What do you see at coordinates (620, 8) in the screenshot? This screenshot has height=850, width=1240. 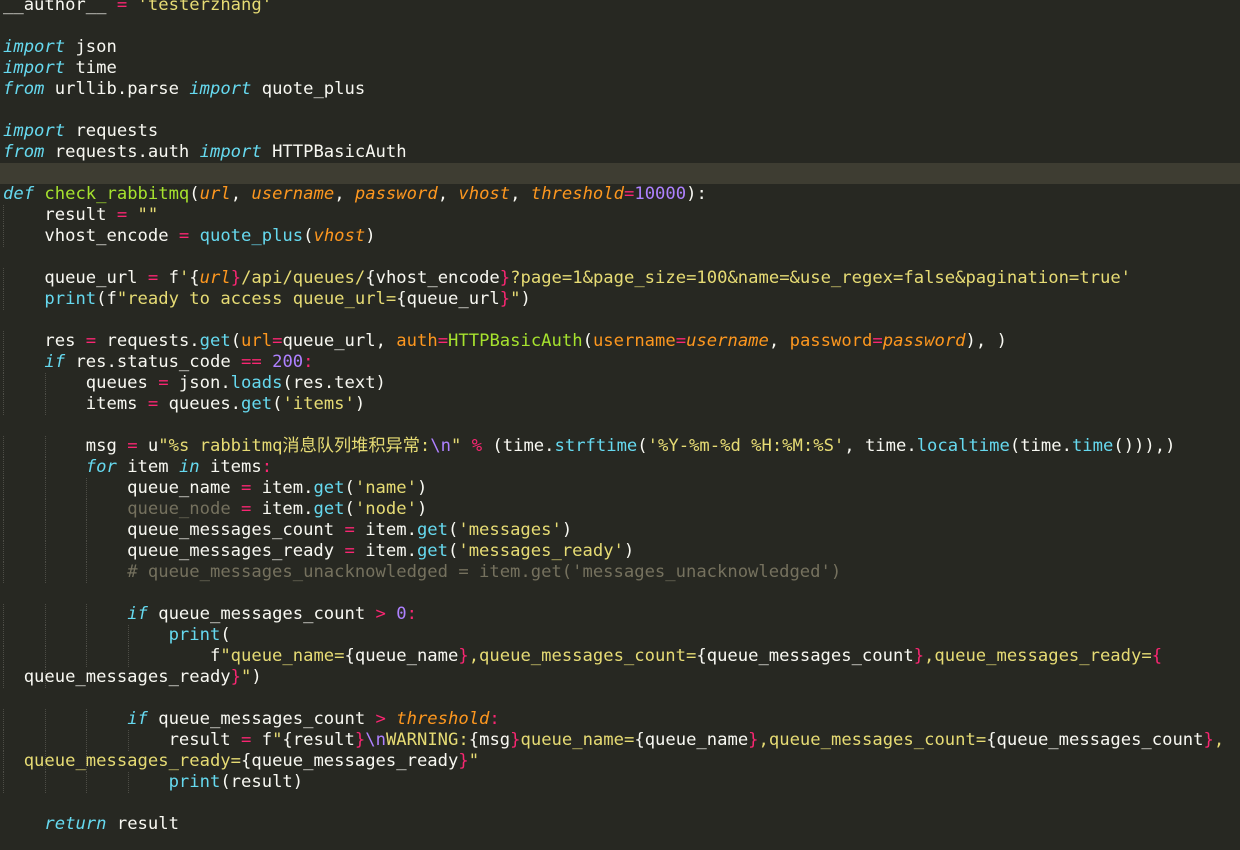 I see `code-line: __author__ = 'testerzhang'` at bounding box center [620, 8].